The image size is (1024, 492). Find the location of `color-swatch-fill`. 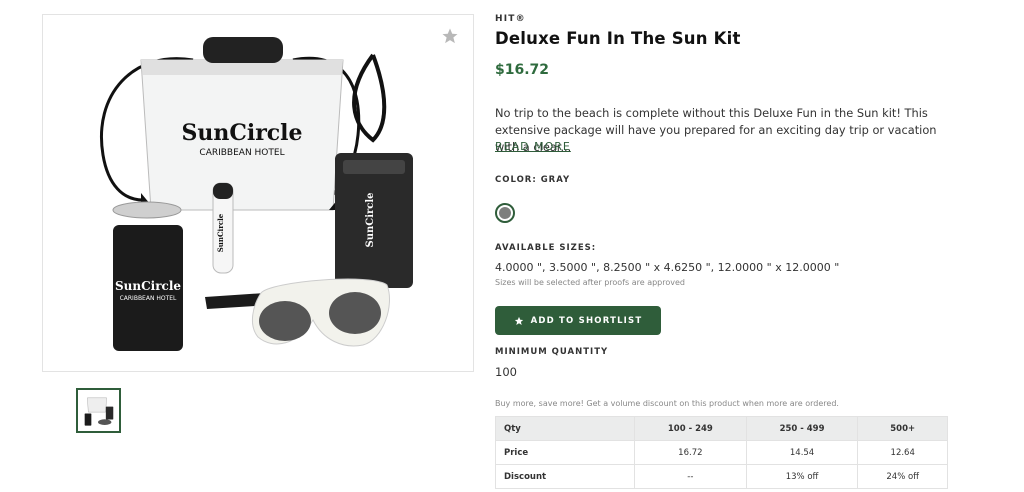

color-swatch-fill is located at coordinates (505, 213).